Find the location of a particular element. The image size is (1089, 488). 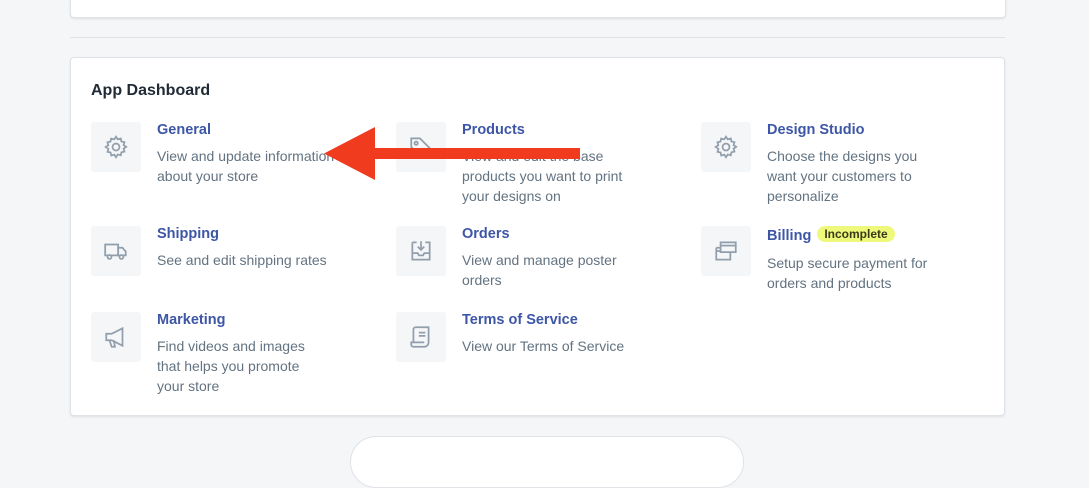

truck-icon is located at coordinates (116, 251).